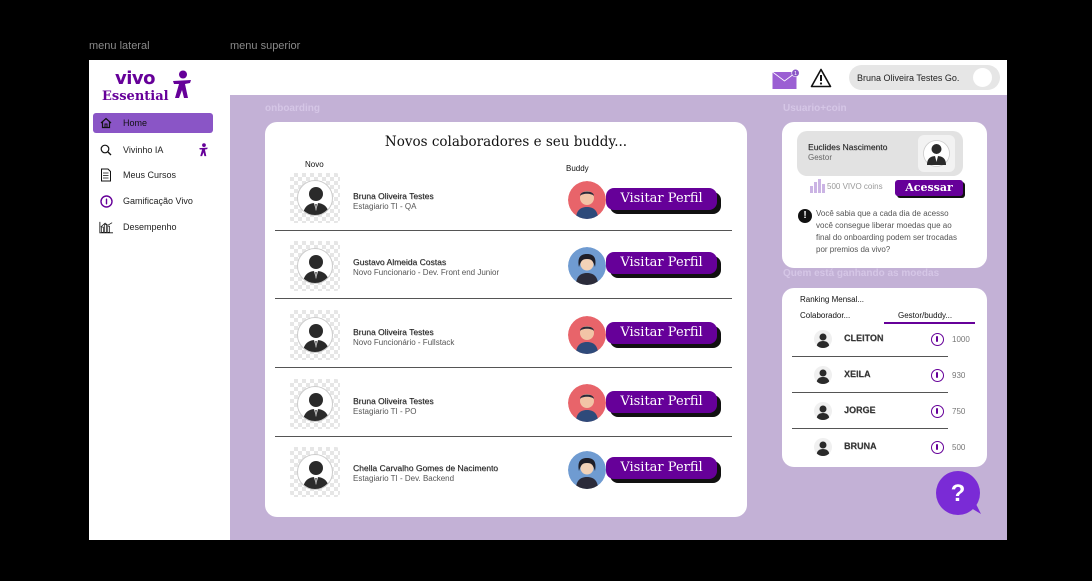 The image size is (1092, 581). What do you see at coordinates (959, 375) in the screenshot?
I see `ranking-value: 930` at bounding box center [959, 375].